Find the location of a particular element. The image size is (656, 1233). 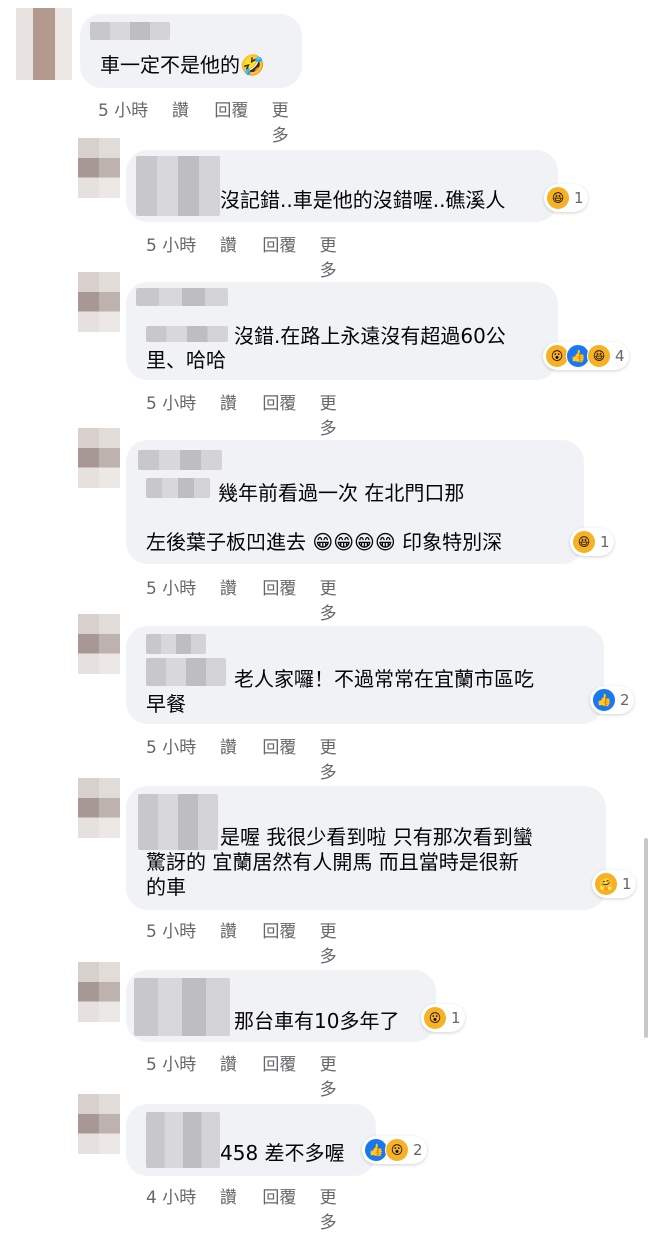

scrollbar is located at coordinates (646, 938).